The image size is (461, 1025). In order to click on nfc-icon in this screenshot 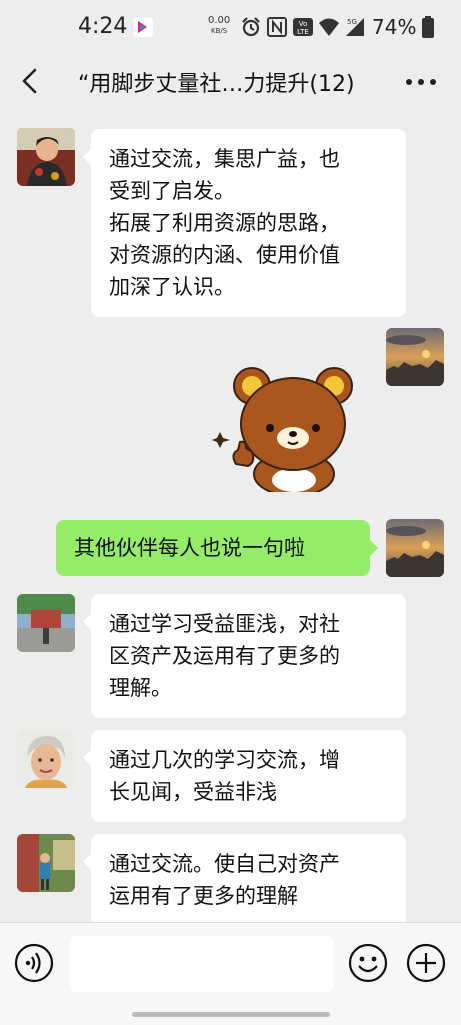, I will do `click(277, 27)`.